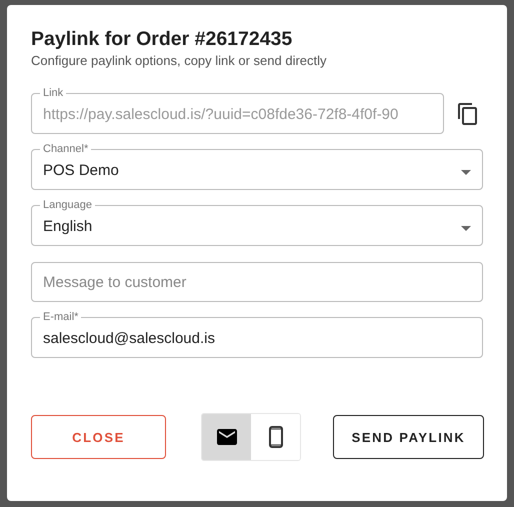 Image resolution: width=514 pixels, height=507 pixels. I want to click on close-button: CLOSE, so click(98, 437).